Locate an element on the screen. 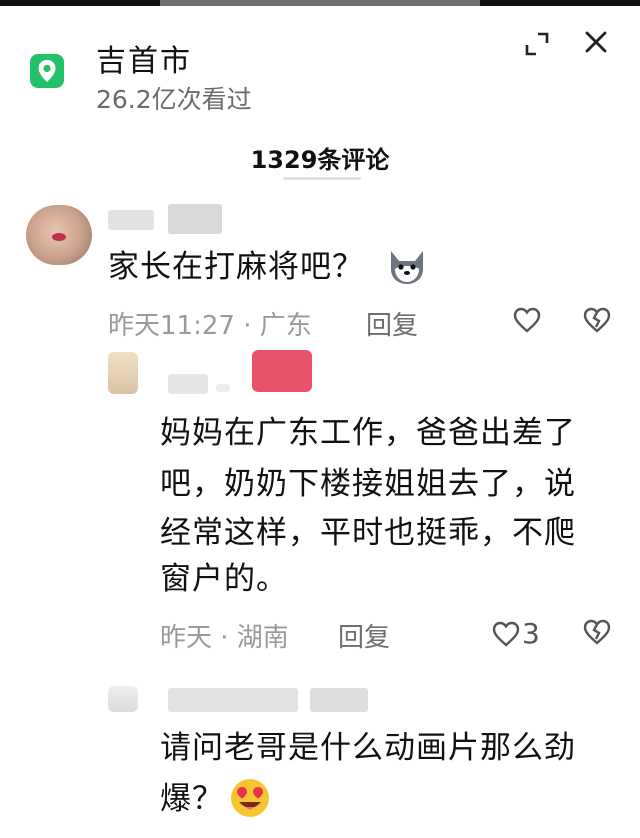  like-button is located at coordinates (528, 320).